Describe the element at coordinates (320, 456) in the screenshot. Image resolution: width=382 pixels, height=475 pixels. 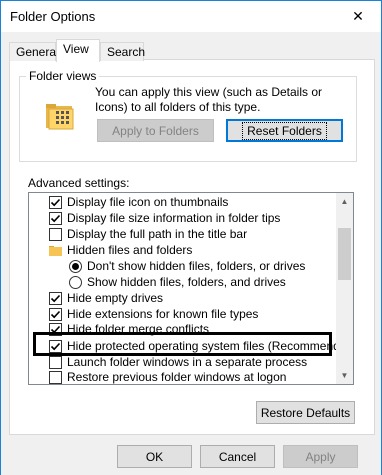
I see `apply-button: Apply` at that location.